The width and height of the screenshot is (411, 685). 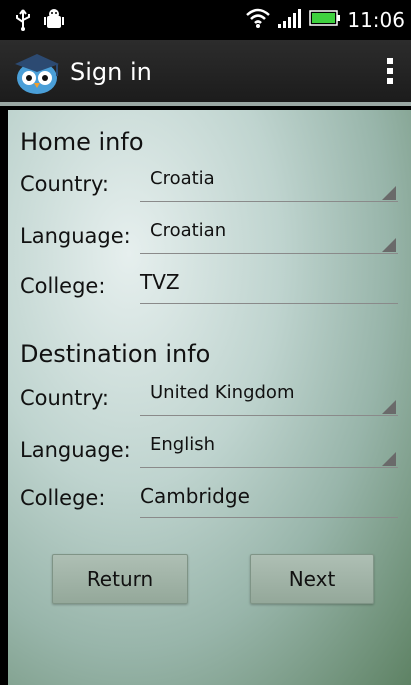 What do you see at coordinates (82, 142) in the screenshot?
I see `home-info-heading: Home info` at bounding box center [82, 142].